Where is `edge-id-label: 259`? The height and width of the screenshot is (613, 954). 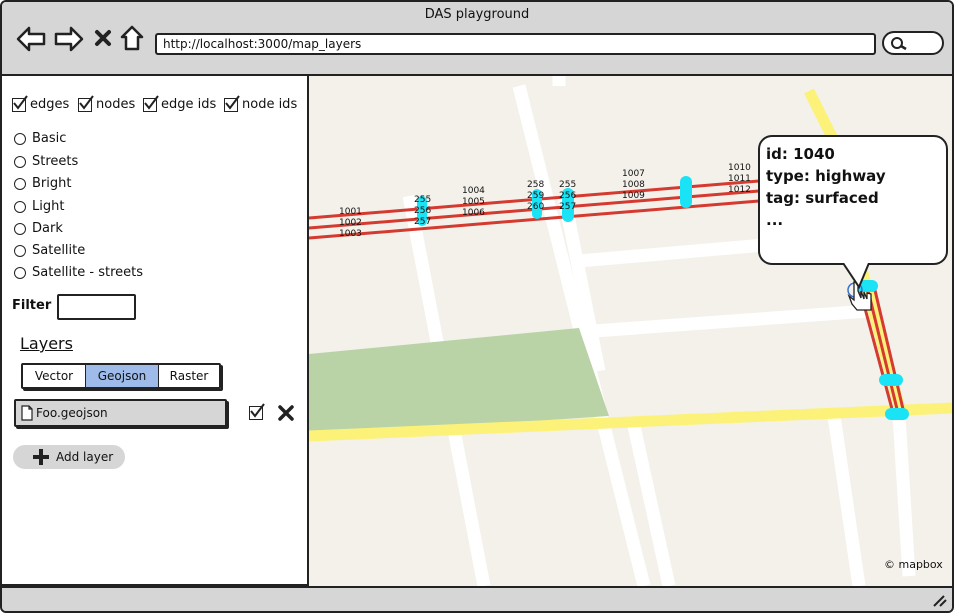 edge-id-label: 259 is located at coordinates (535, 196).